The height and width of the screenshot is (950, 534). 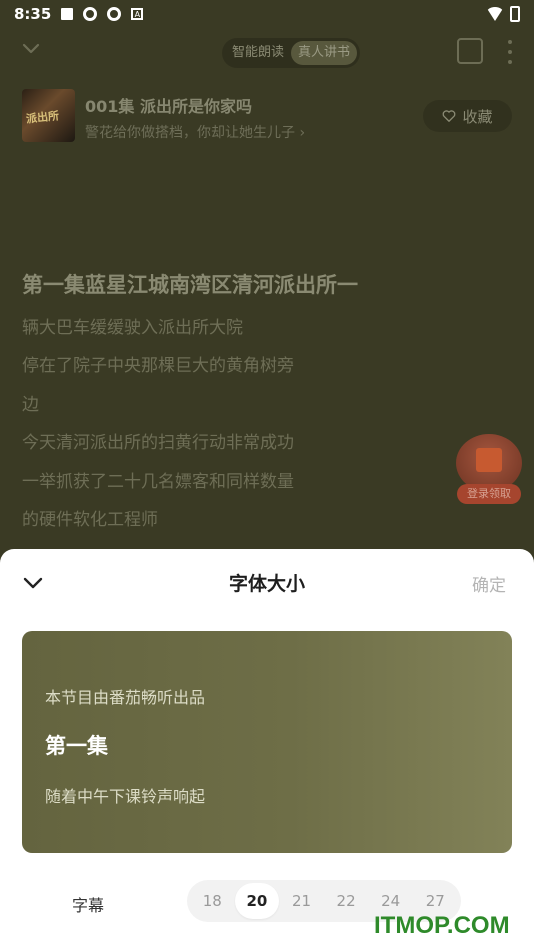 I want to click on app-notification-icon, so click(x=90, y=14).